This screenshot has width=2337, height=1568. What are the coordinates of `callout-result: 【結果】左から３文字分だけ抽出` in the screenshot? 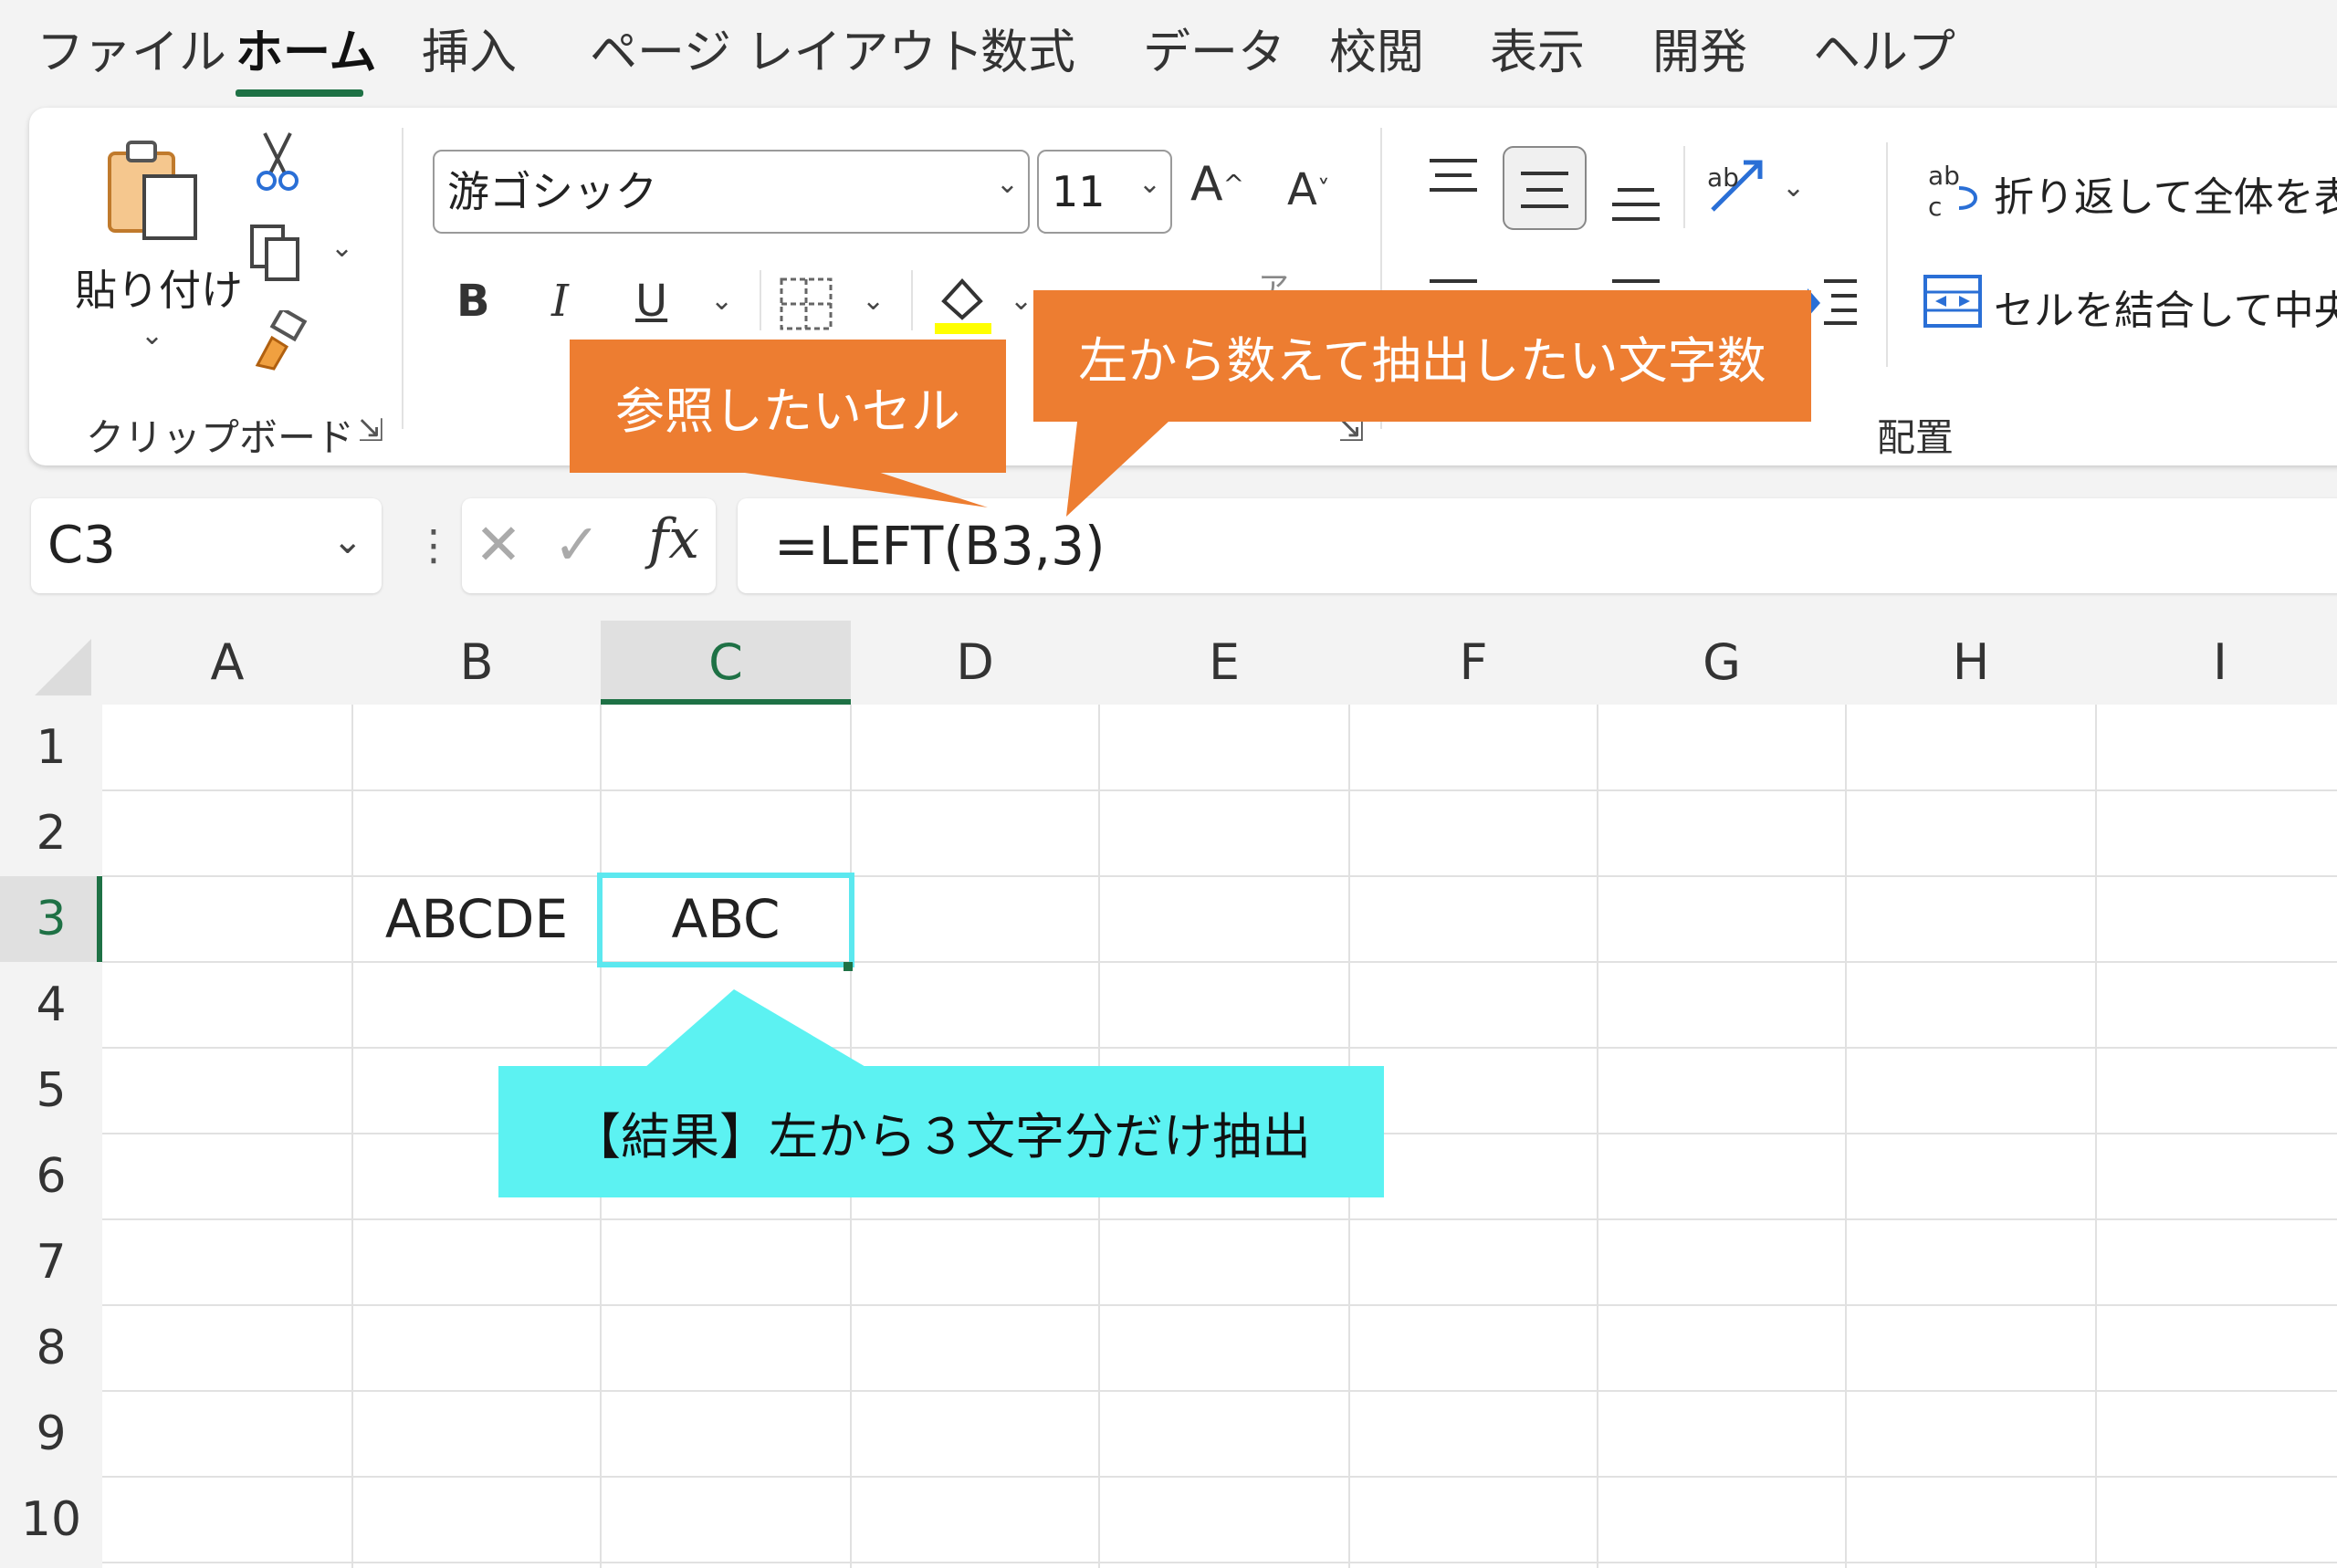 It's located at (941, 1131).